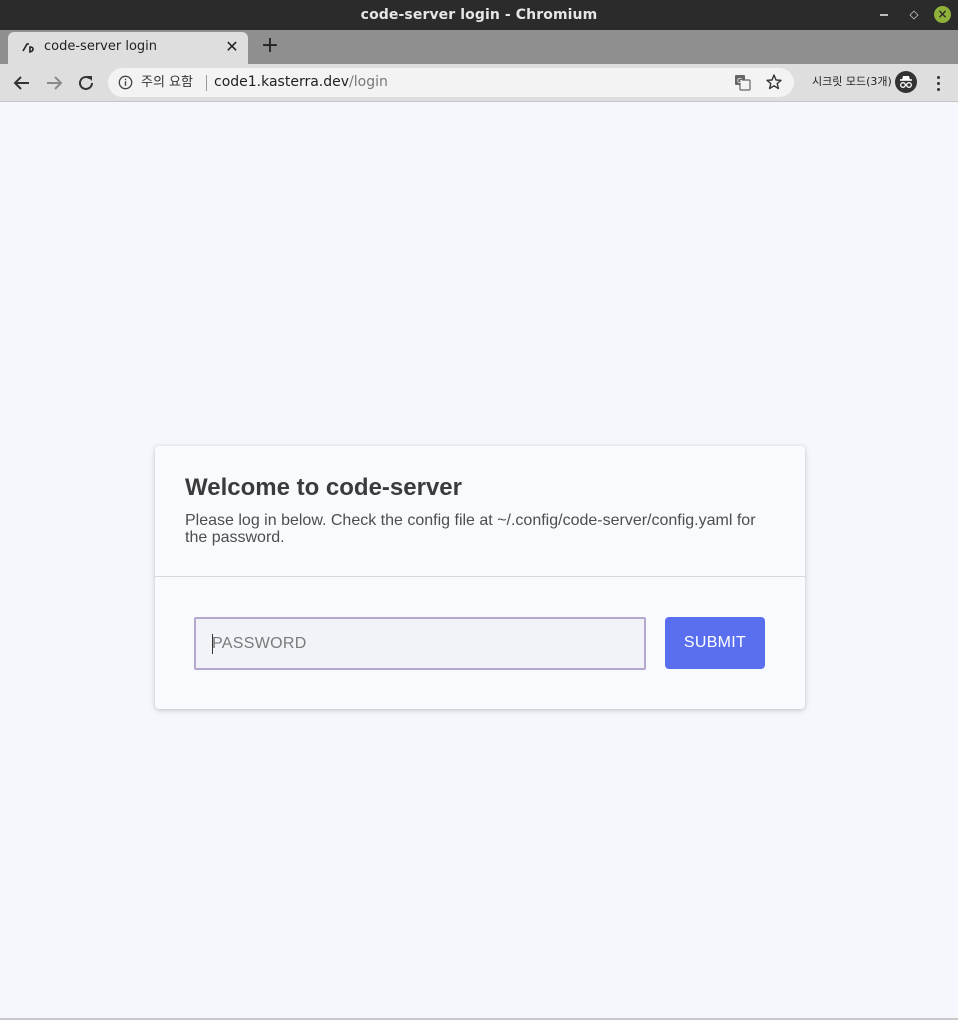 The width and height of the screenshot is (958, 1020). What do you see at coordinates (323, 487) in the screenshot?
I see `login-heading: Welcome to code-server` at bounding box center [323, 487].